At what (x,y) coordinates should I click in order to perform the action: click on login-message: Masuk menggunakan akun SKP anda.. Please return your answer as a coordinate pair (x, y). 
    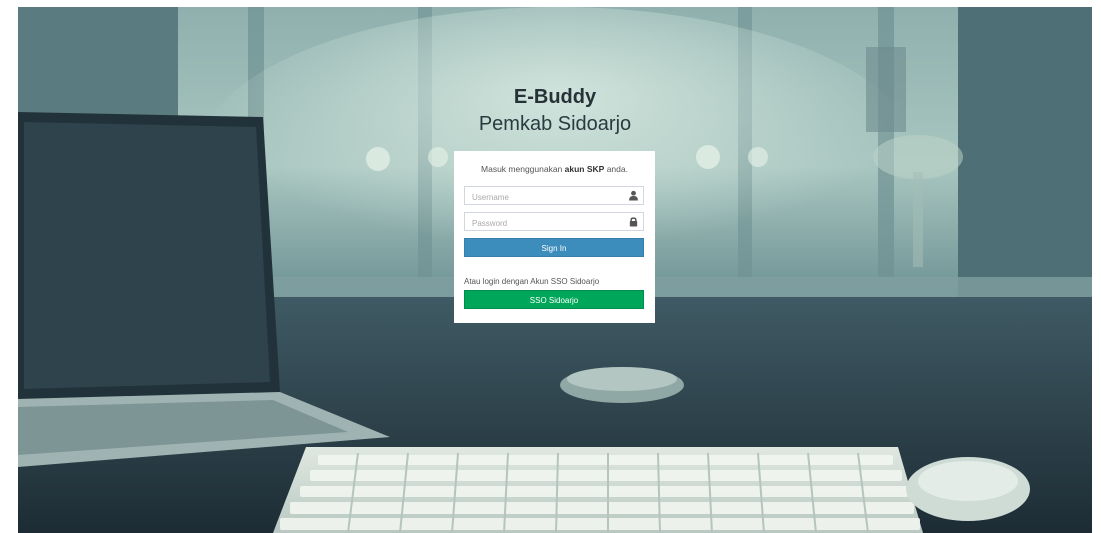
    Looking at the image, I should click on (554, 169).